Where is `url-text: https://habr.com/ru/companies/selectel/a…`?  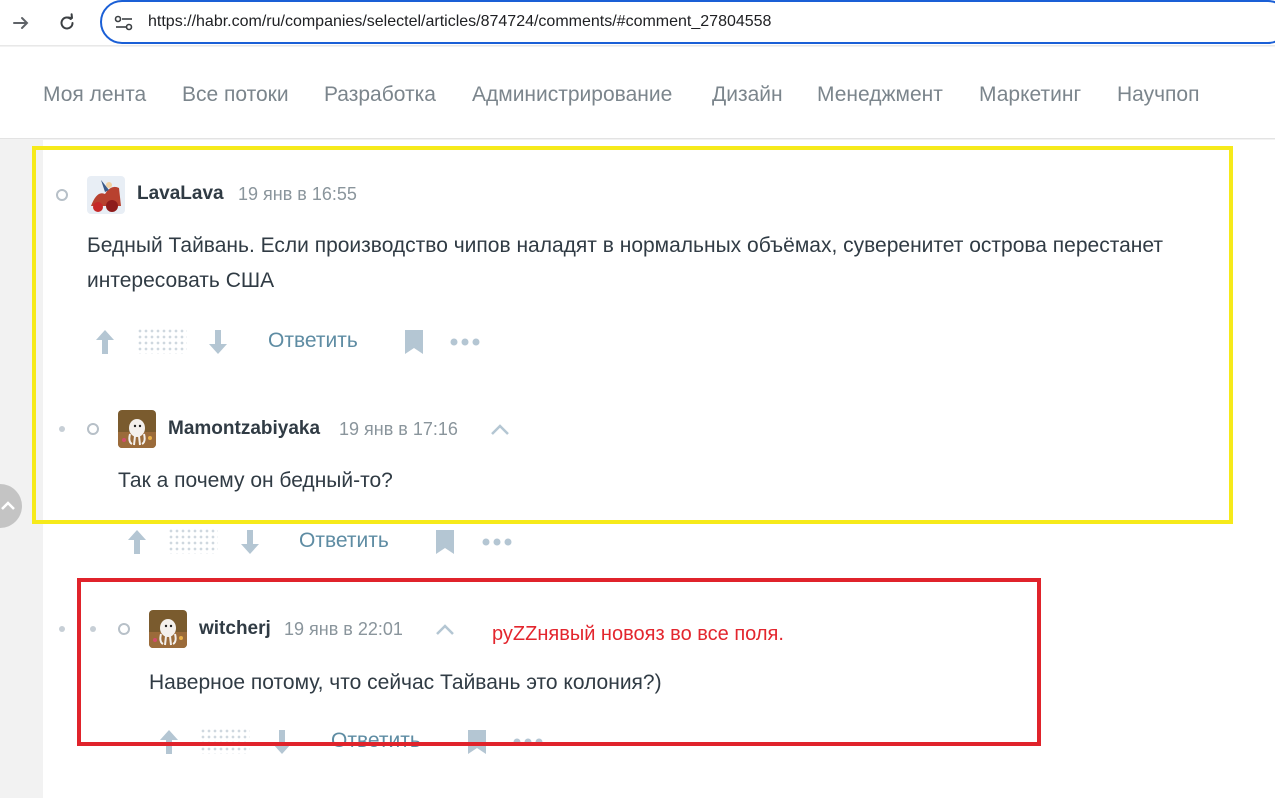 url-text: https://habr.com/ru/companies/selectel/a… is located at coordinates (459, 22).